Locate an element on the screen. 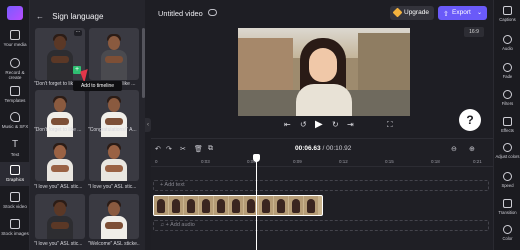  templates-icon is located at coordinates (15, 91).